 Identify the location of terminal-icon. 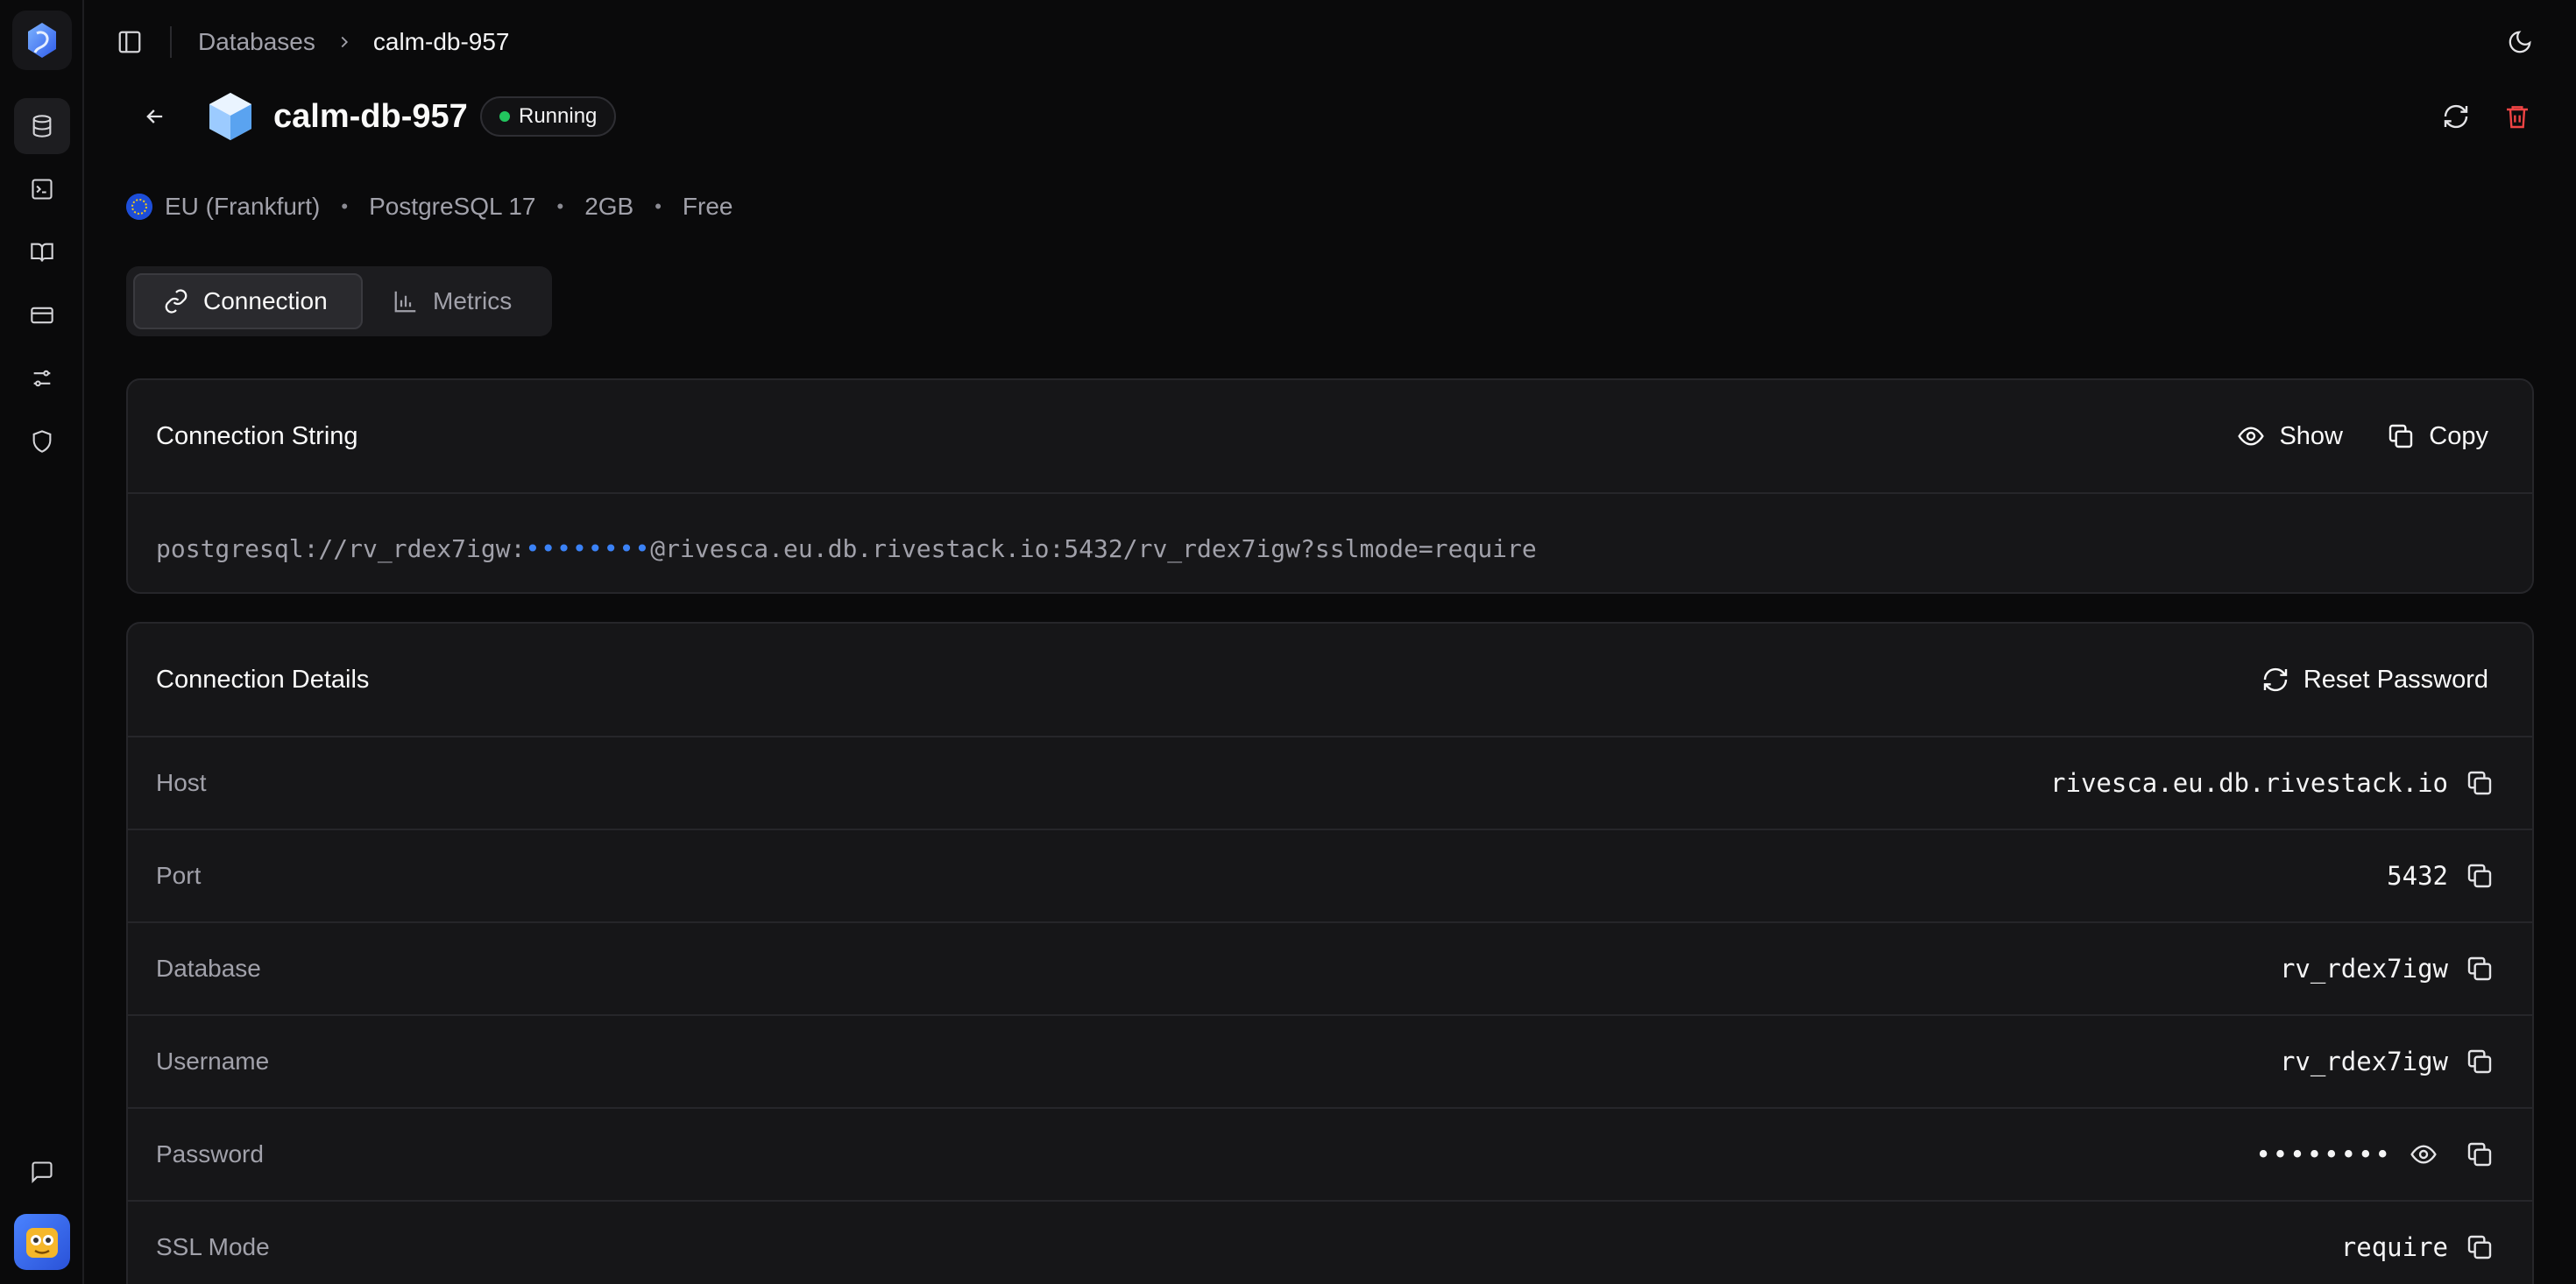
(42, 189).